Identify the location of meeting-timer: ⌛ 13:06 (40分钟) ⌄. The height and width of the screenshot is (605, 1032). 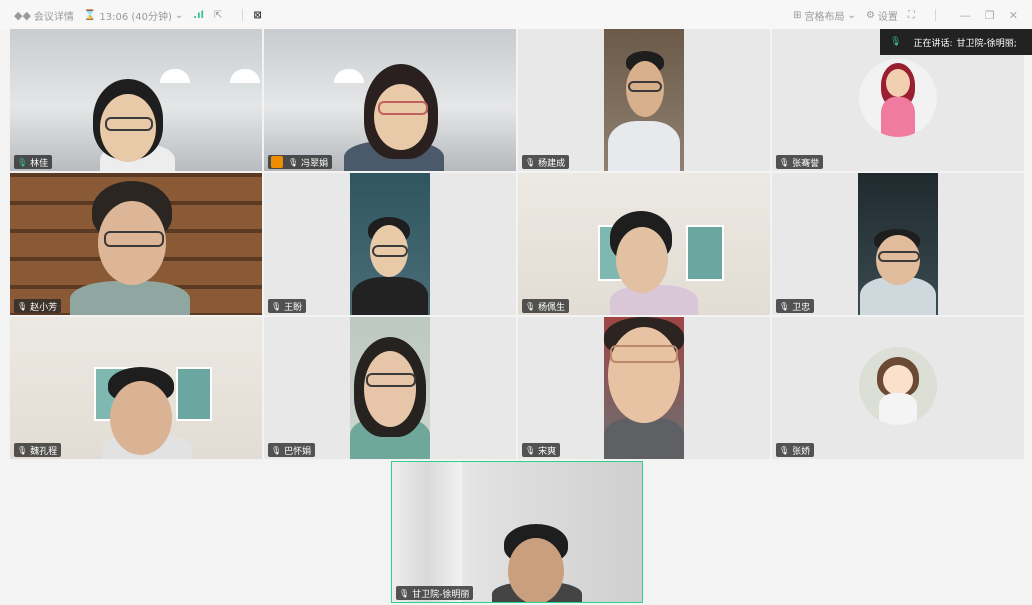
(133, 15).